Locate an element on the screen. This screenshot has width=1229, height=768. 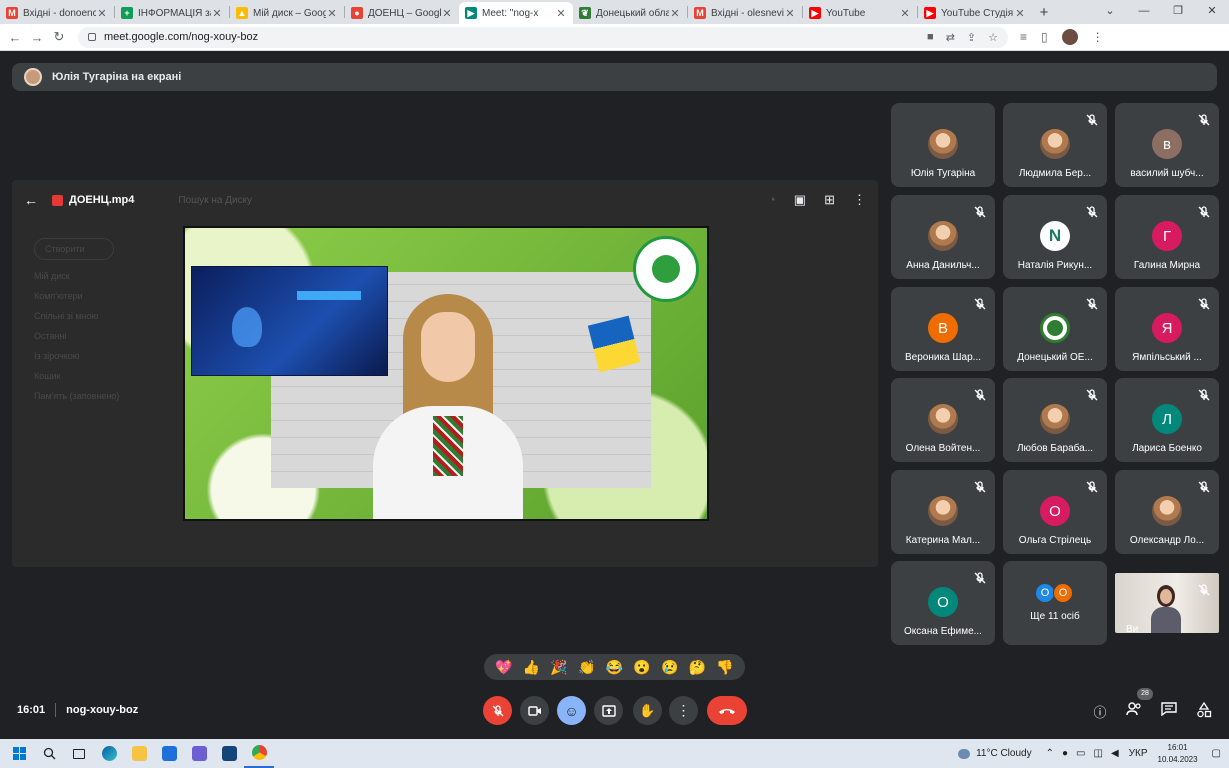
taskbar-clock: 16:01 10.04.2023 is located at coordinates (1178, 754).